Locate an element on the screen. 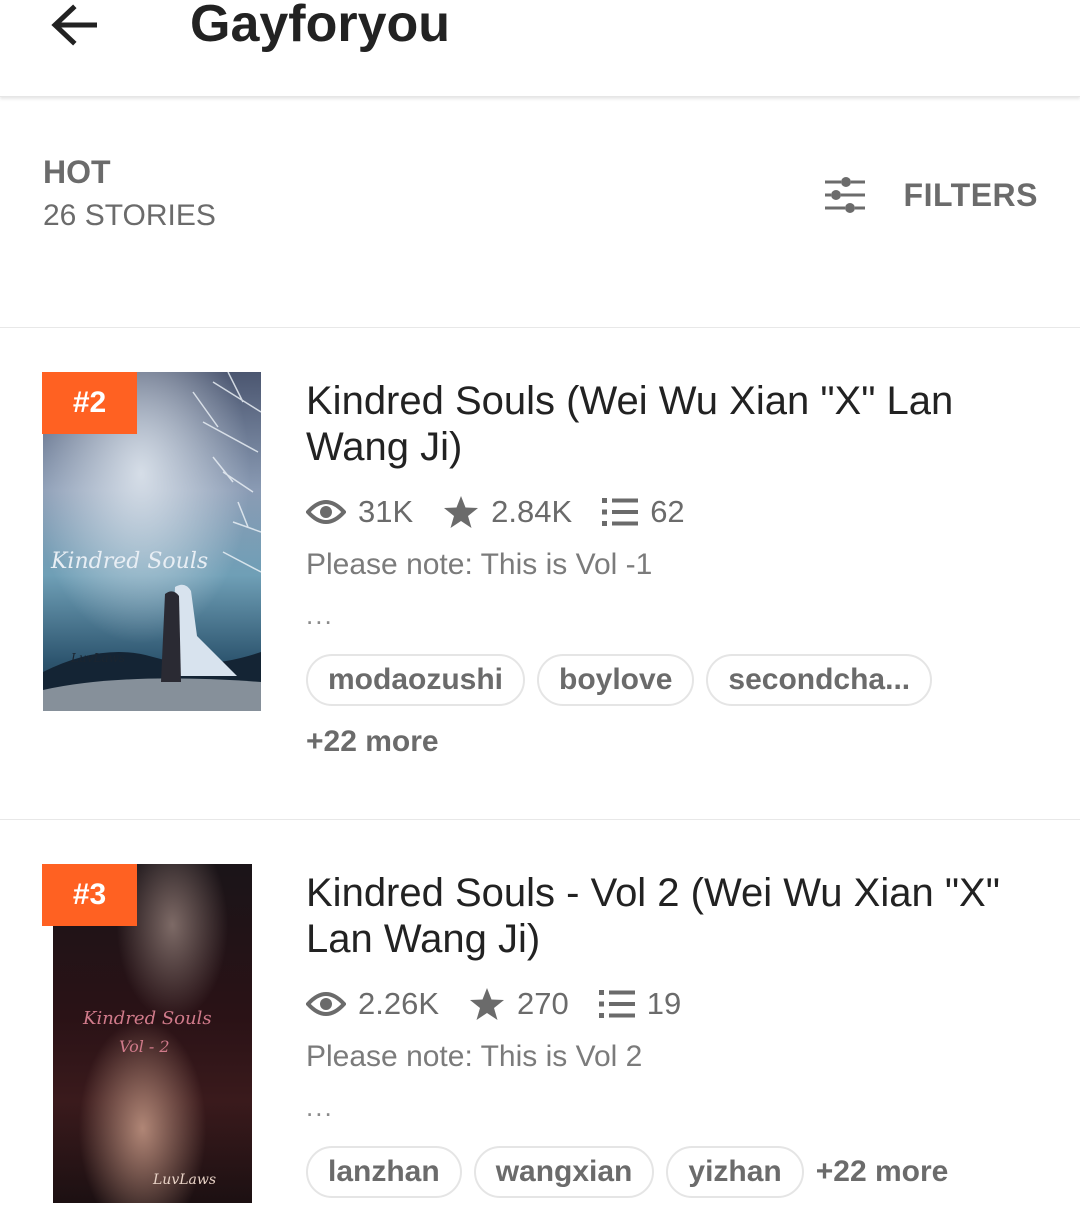 Image resolution: width=1080 pixels, height=1232 pixels. votes-count: 270 is located at coordinates (543, 1003).